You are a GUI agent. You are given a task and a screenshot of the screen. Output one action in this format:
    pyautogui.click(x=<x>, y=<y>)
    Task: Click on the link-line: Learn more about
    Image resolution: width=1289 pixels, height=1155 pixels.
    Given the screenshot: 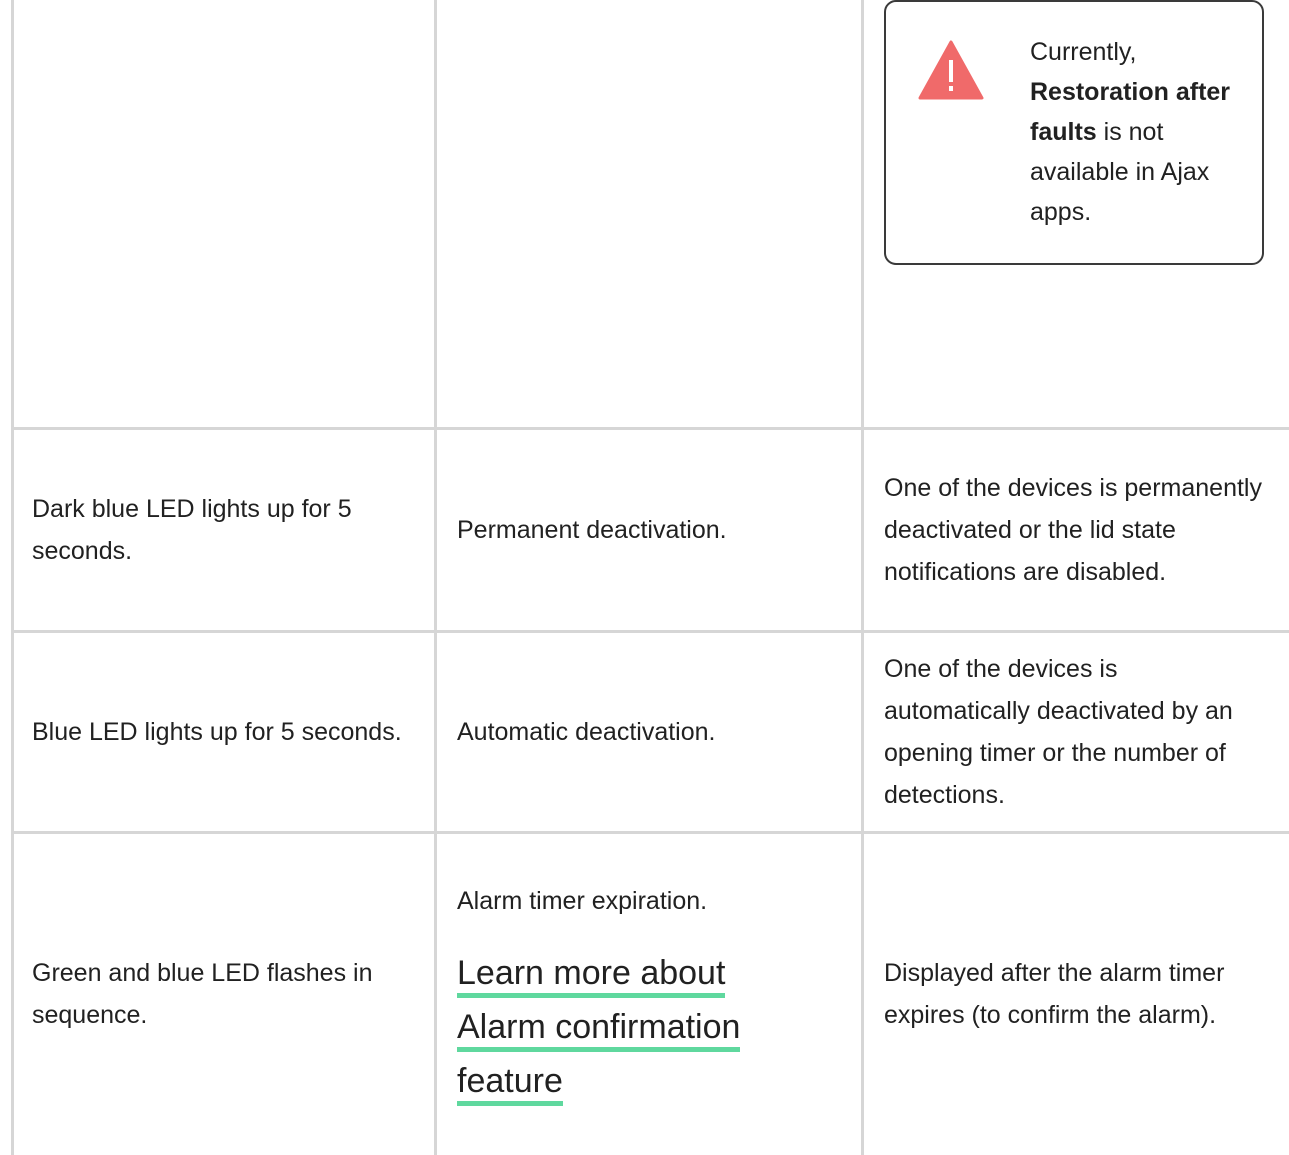 What is the action you would take?
    pyautogui.click(x=591, y=976)
    